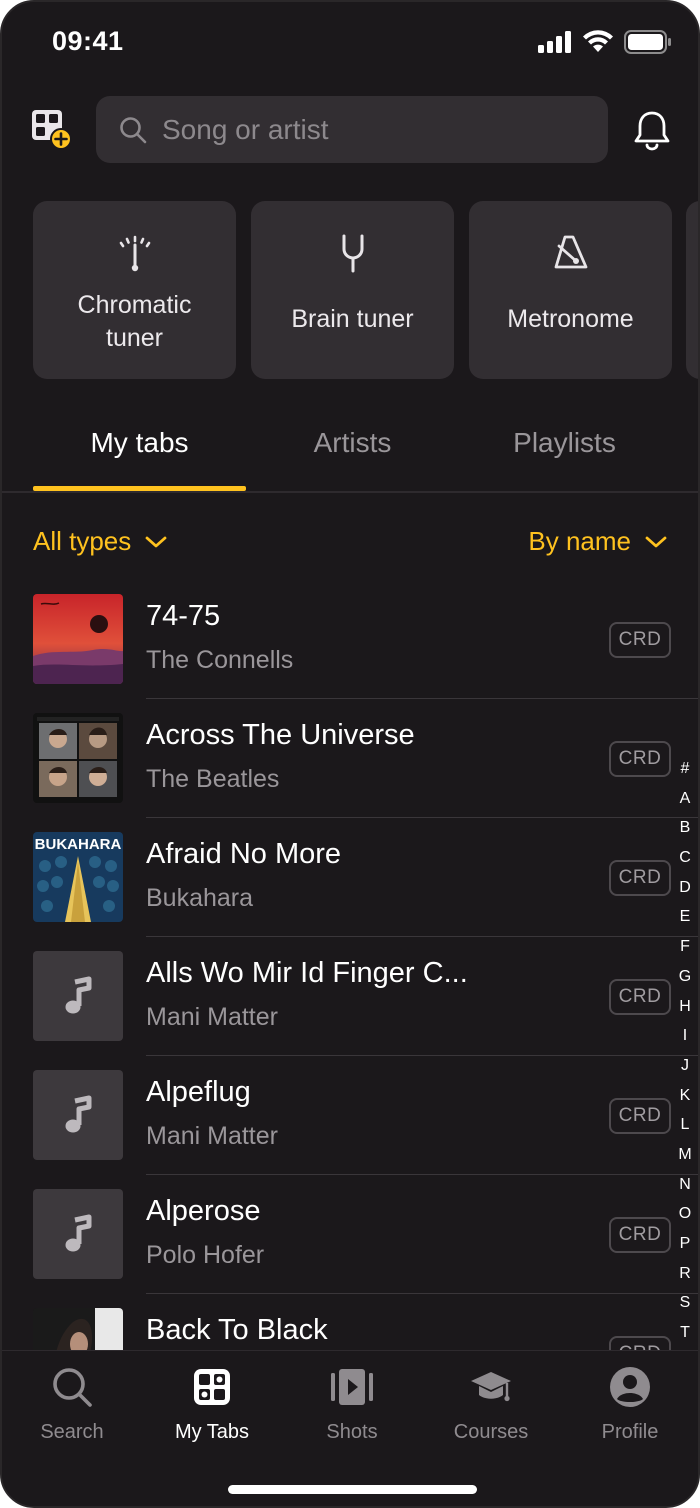  What do you see at coordinates (598, 41) in the screenshot?
I see `wifi-icon` at bounding box center [598, 41].